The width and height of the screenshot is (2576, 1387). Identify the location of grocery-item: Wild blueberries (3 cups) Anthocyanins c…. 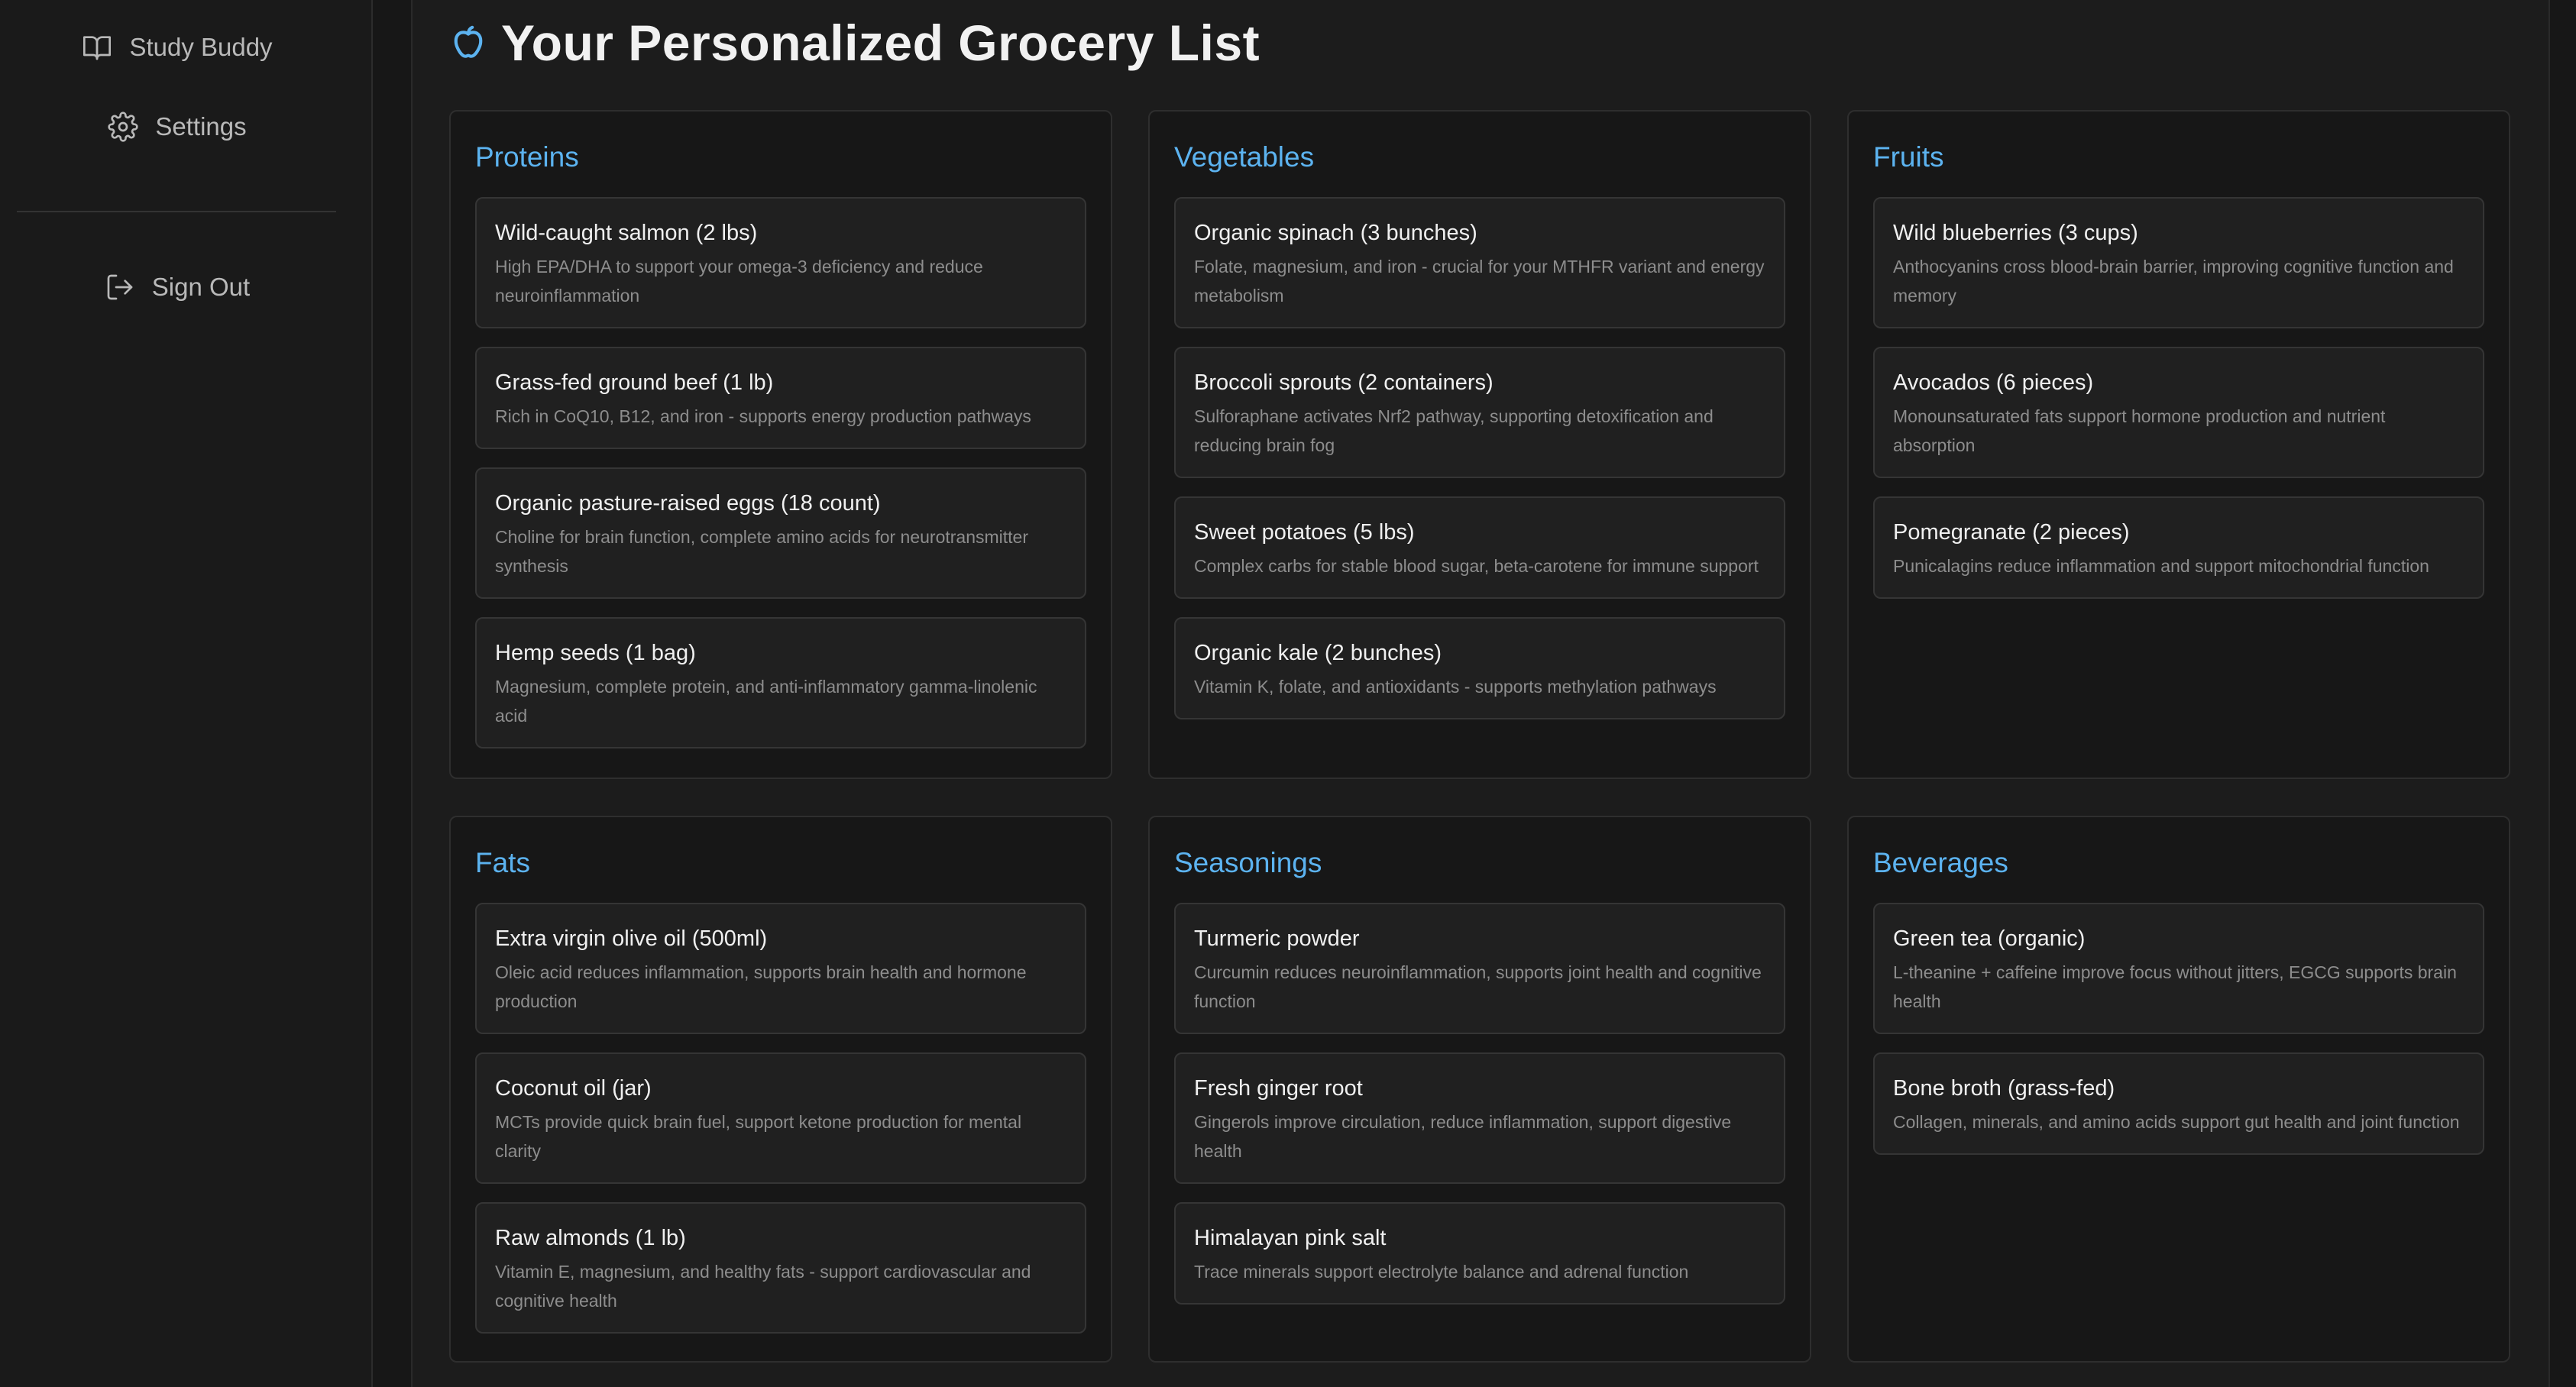
(2178, 262).